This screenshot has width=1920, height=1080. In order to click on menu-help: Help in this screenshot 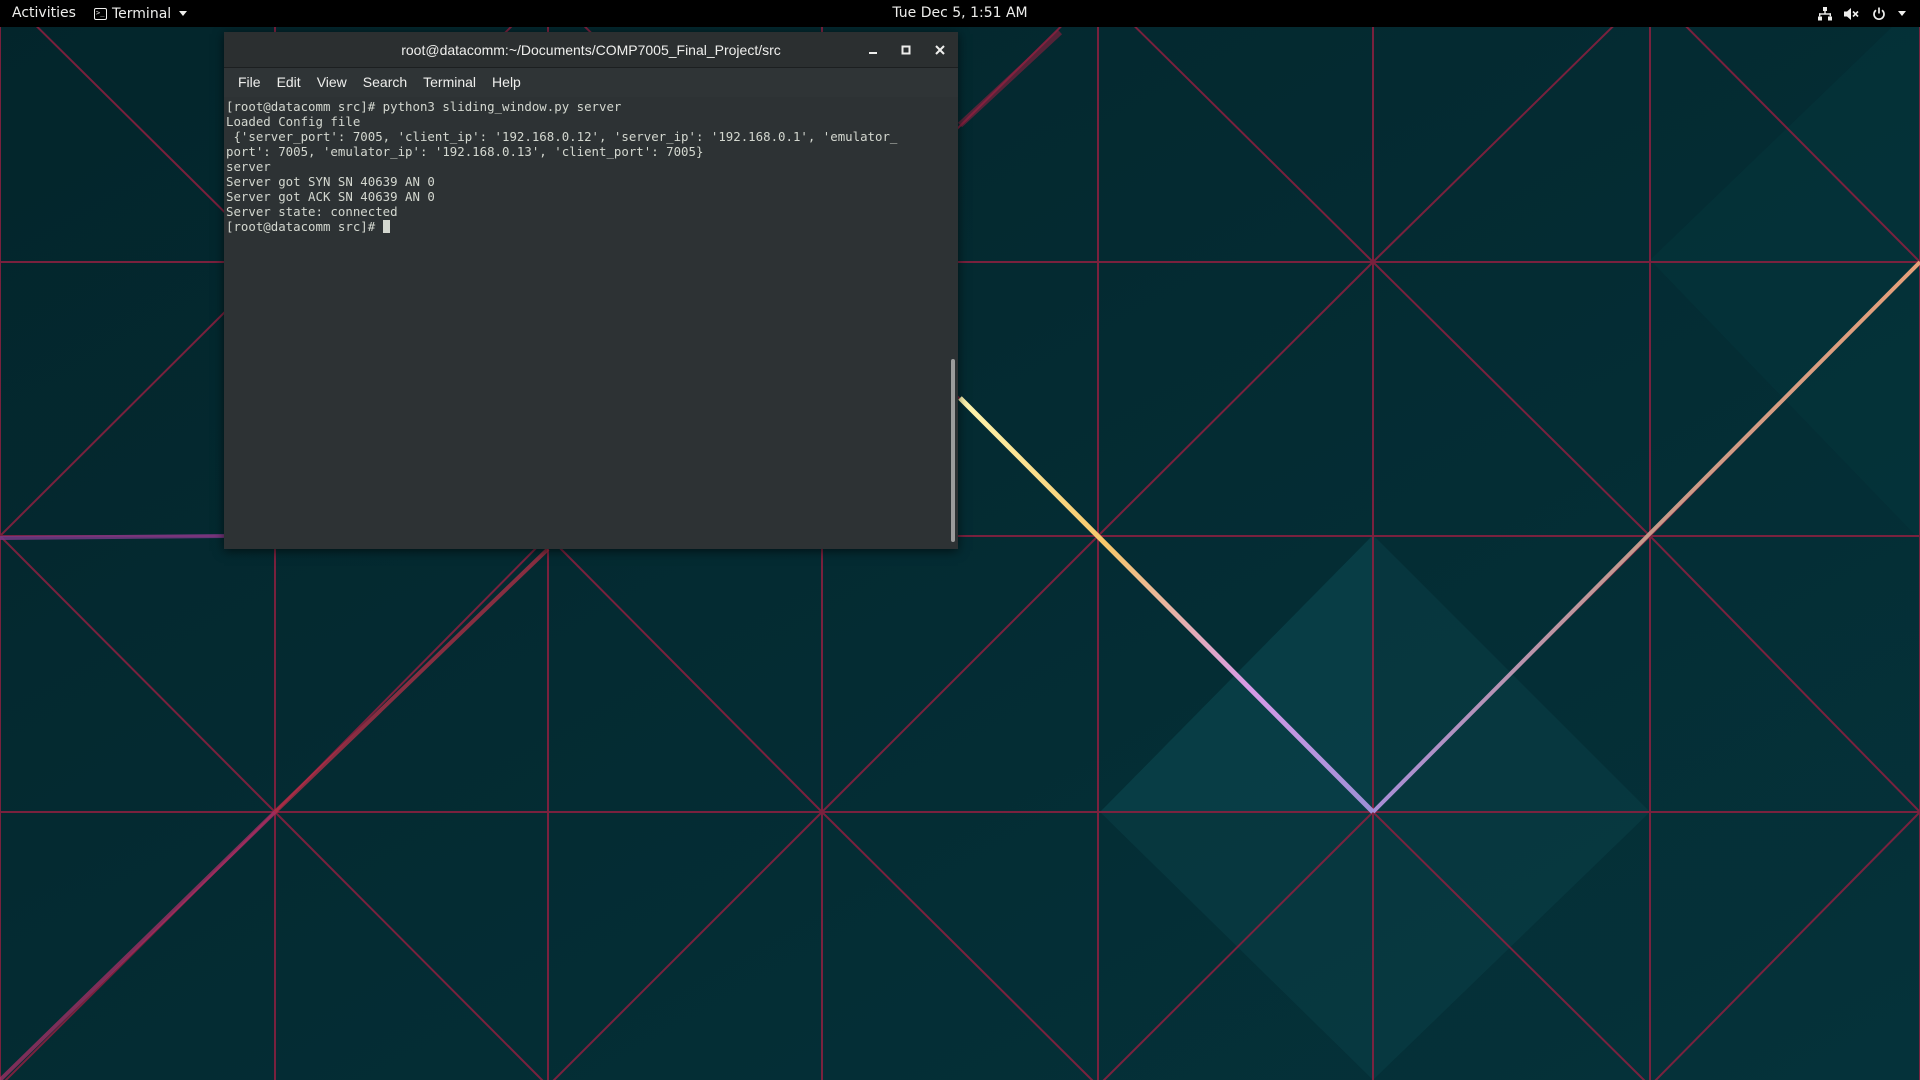, I will do `click(506, 82)`.